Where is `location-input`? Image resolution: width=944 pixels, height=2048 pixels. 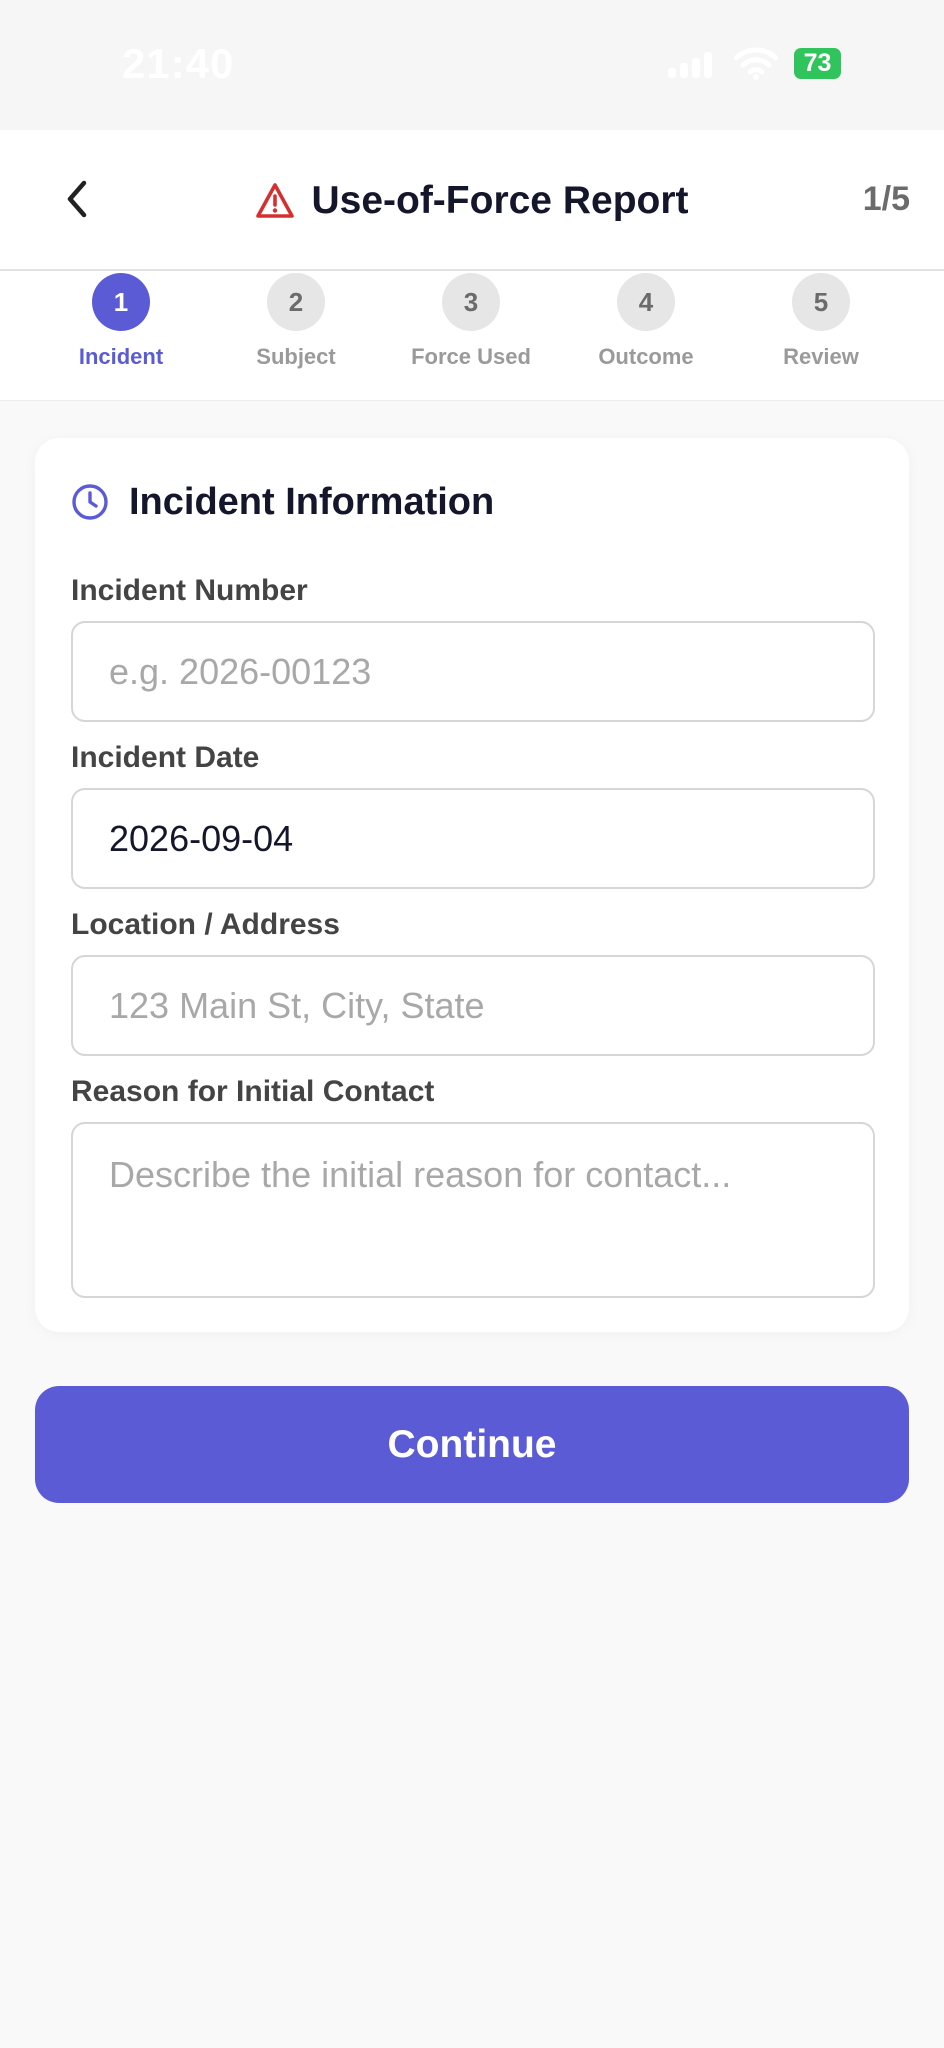
location-input is located at coordinates (473, 1005).